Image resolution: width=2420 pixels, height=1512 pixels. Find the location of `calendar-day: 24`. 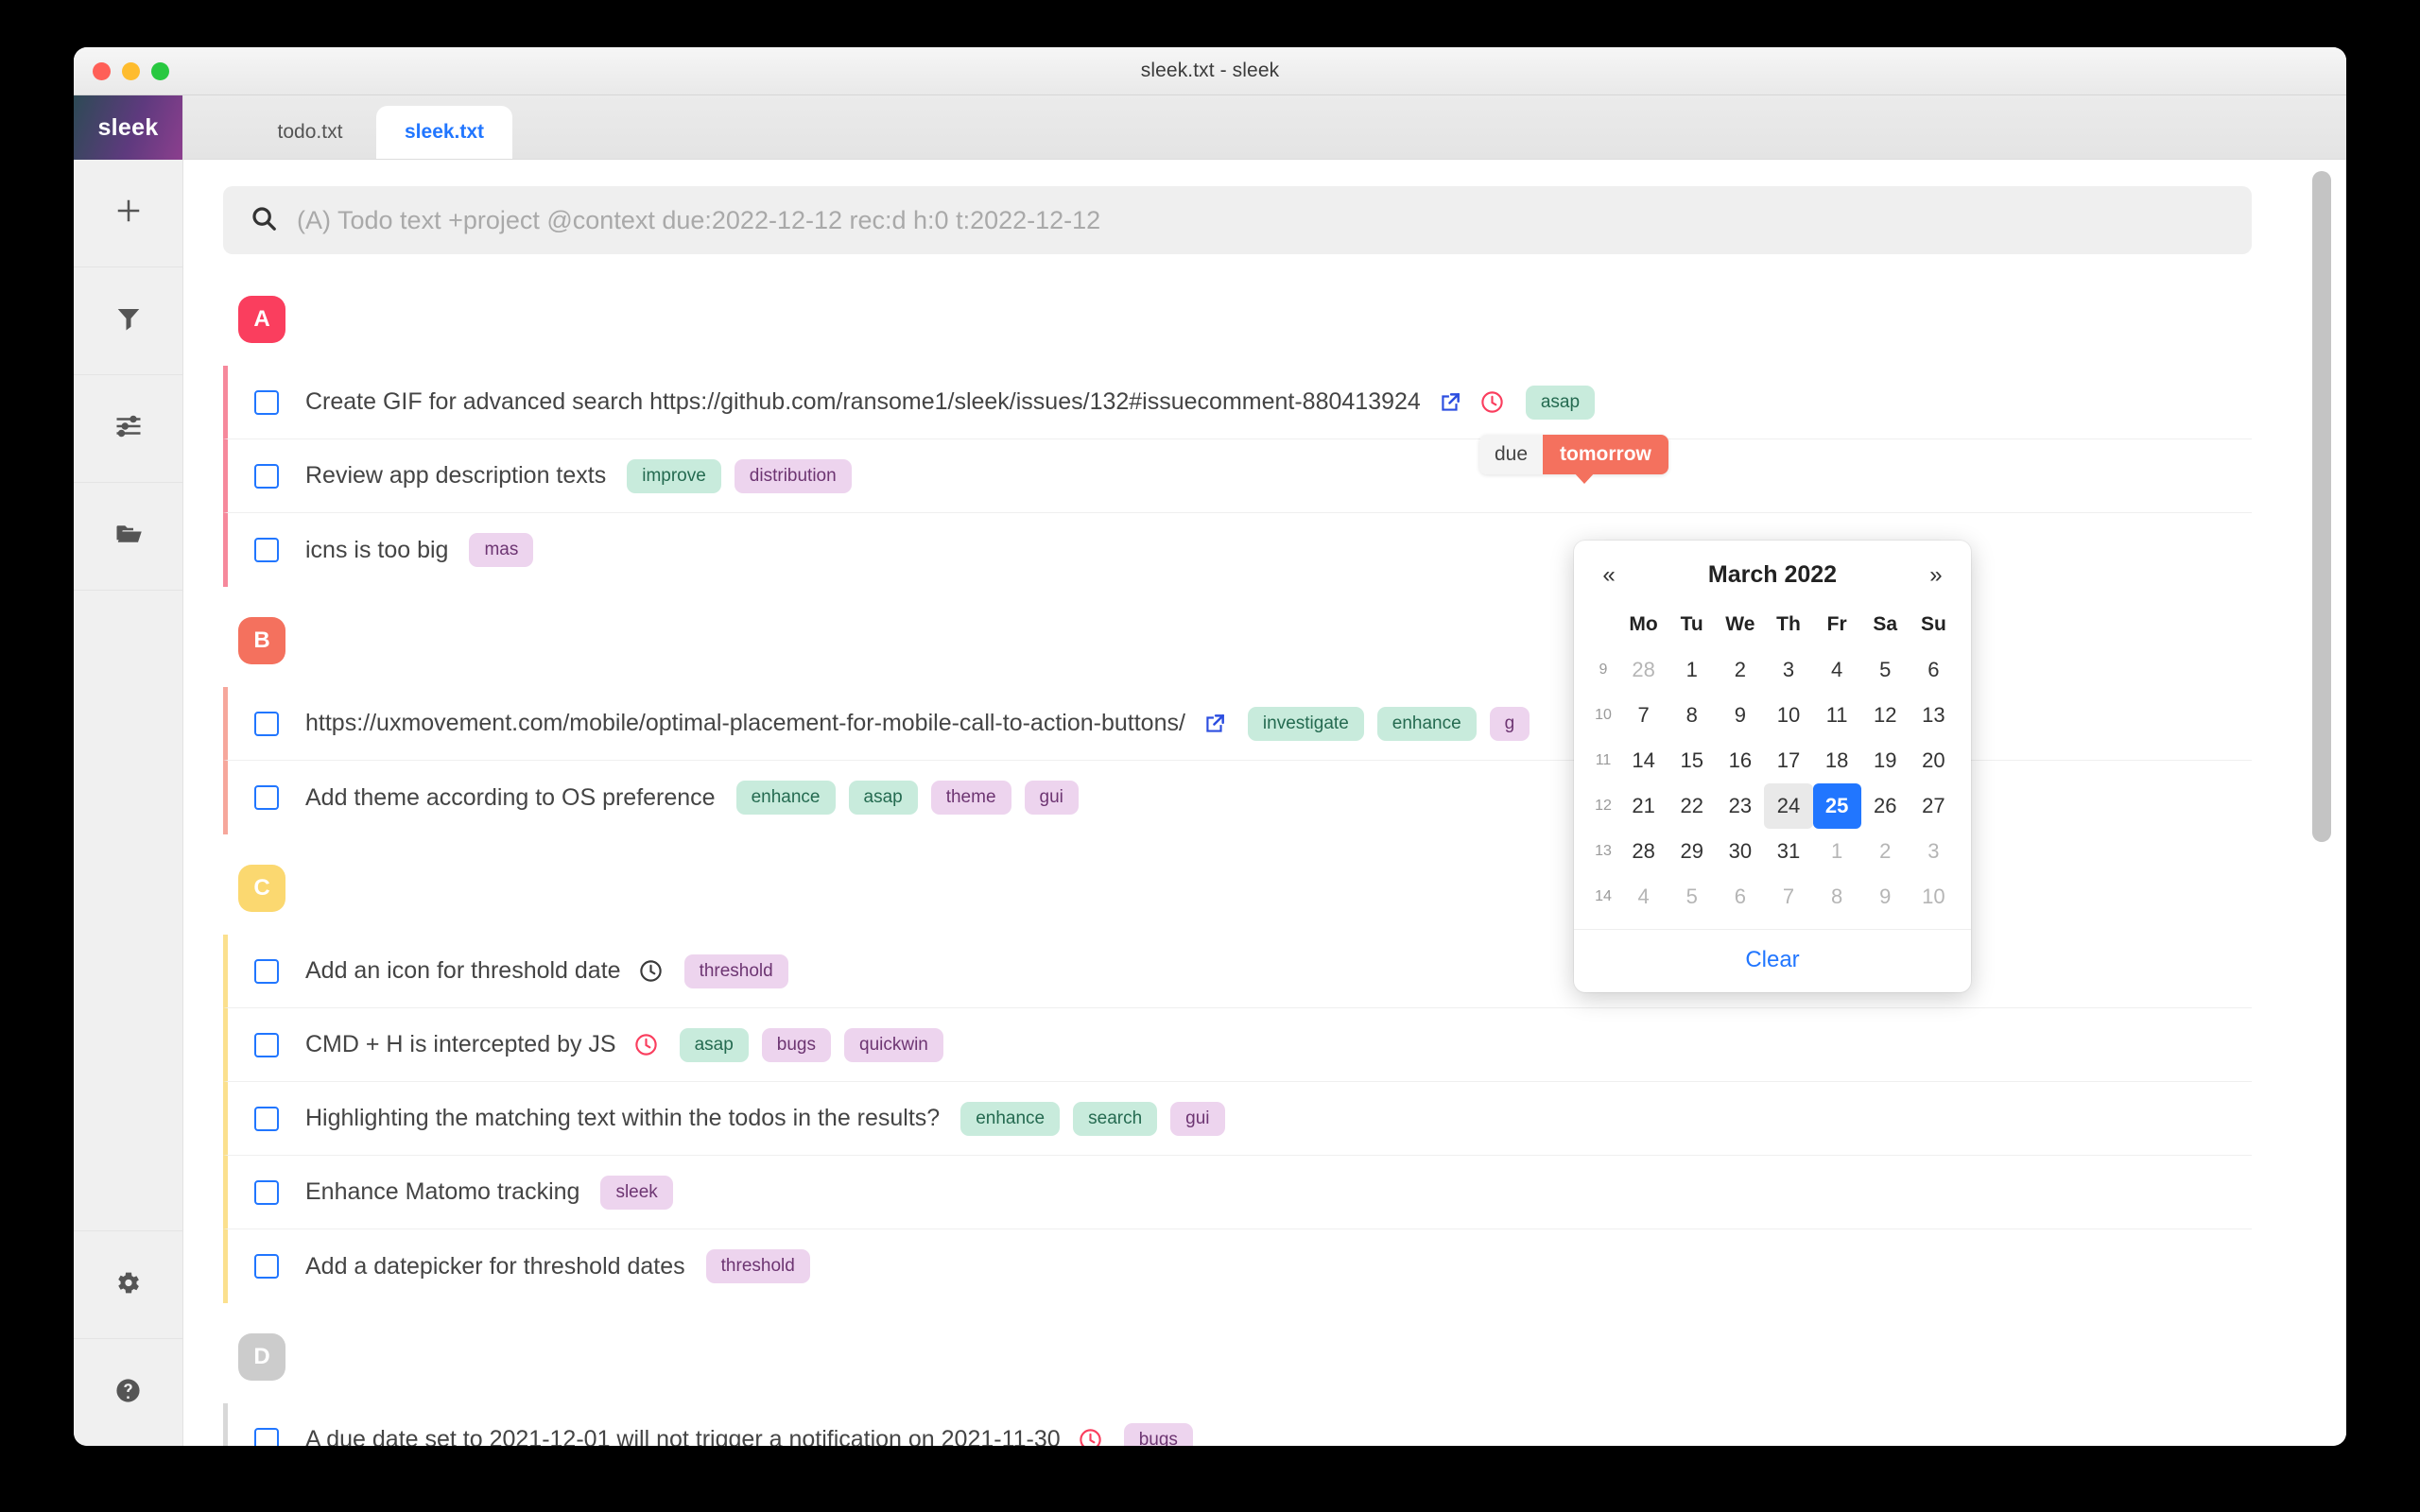

calendar-day: 24 is located at coordinates (1788, 806).